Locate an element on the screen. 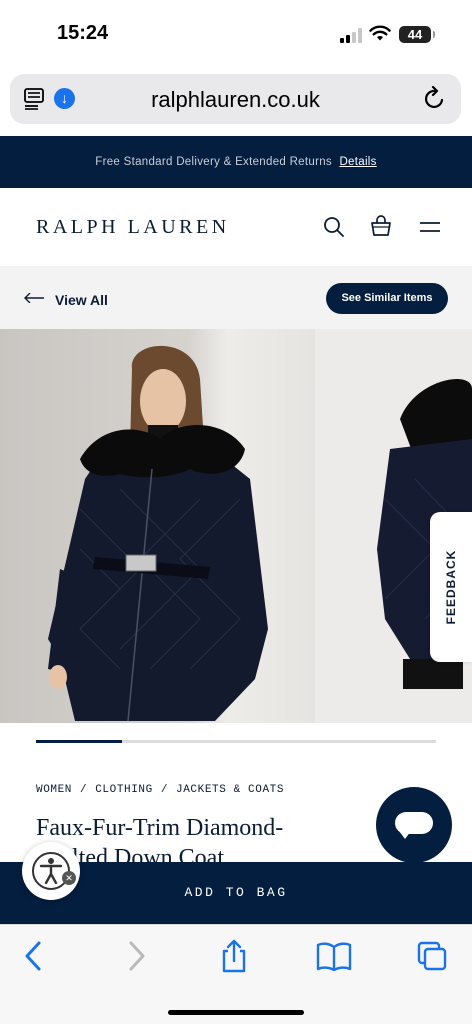 Image resolution: width=472 pixels, height=1024 pixels. promo-details-link: Details is located at coordinates (357, 162).